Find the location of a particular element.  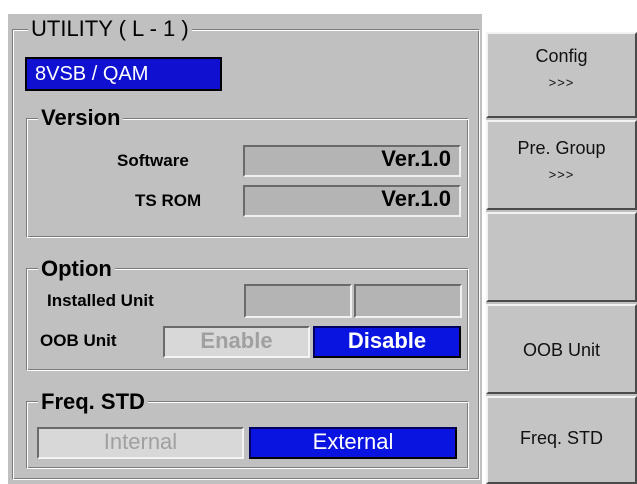

softkey-oob-unit: OOB Unit is located at coordinates (561, 349).